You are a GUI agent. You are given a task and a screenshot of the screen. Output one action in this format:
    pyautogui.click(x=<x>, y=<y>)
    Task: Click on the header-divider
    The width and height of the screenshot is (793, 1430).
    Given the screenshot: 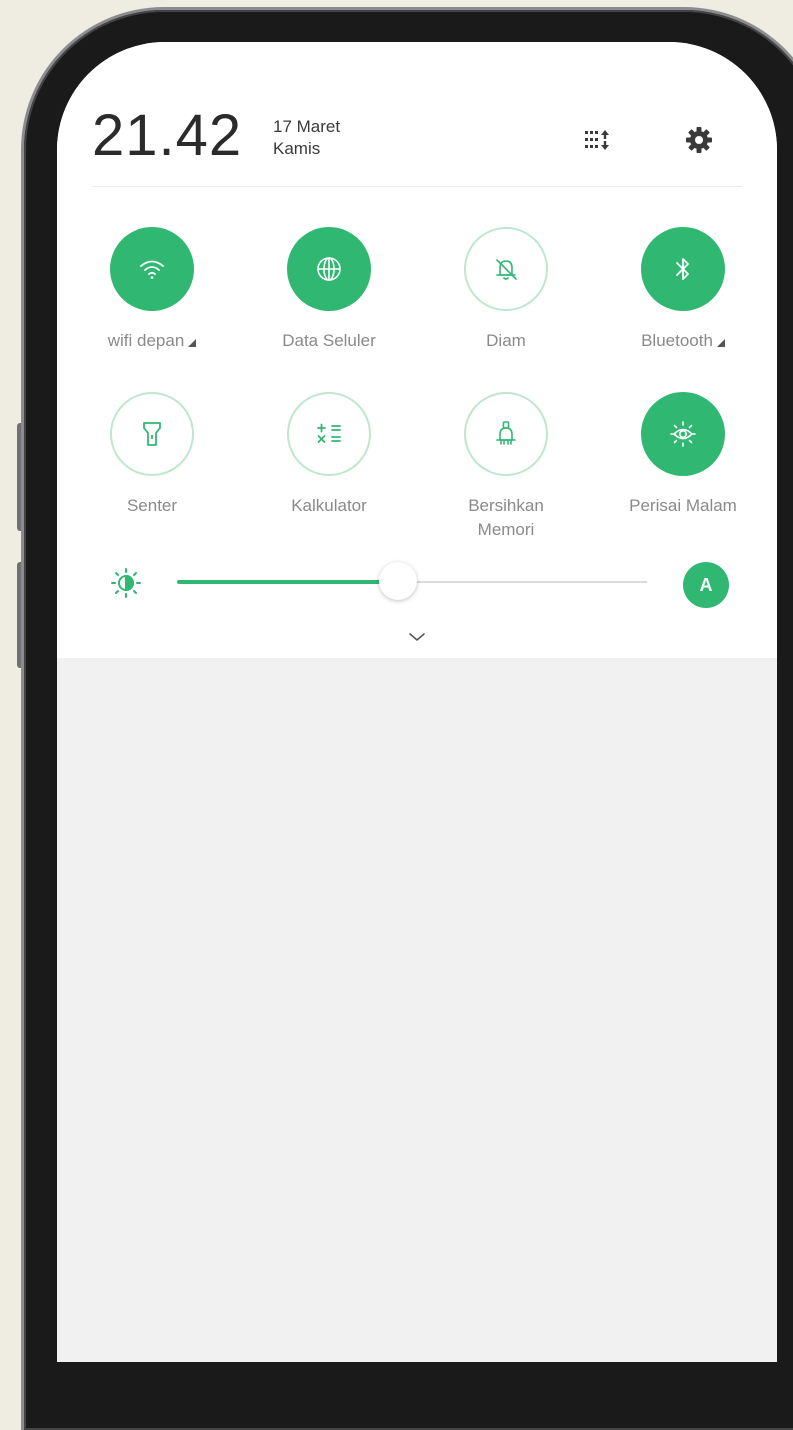 What is the action you would take?
    pyautogui.click(x=417, y=186)
    